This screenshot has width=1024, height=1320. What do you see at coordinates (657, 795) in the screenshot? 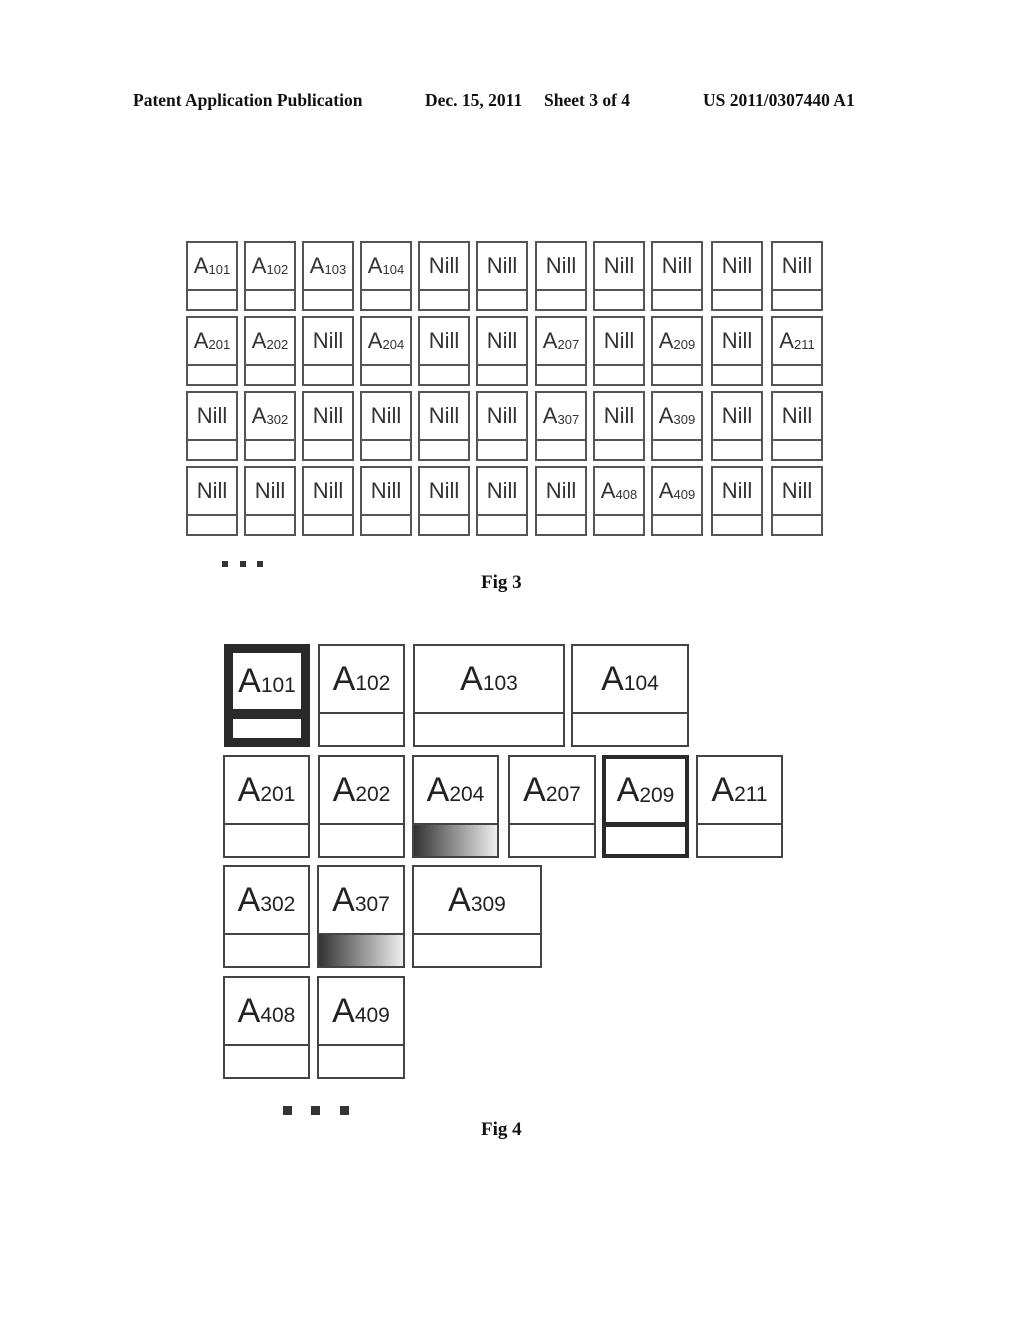
I see `cell-label-subscript: 209` at bounding box center [657, 795].